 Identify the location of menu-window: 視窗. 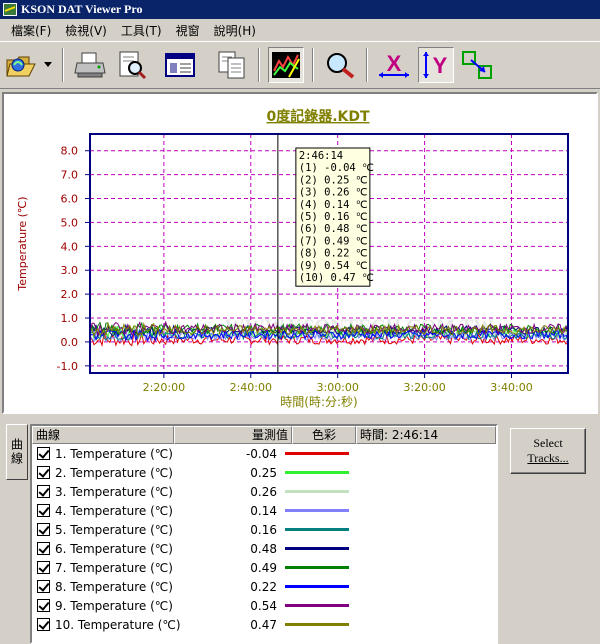
(188, 30).